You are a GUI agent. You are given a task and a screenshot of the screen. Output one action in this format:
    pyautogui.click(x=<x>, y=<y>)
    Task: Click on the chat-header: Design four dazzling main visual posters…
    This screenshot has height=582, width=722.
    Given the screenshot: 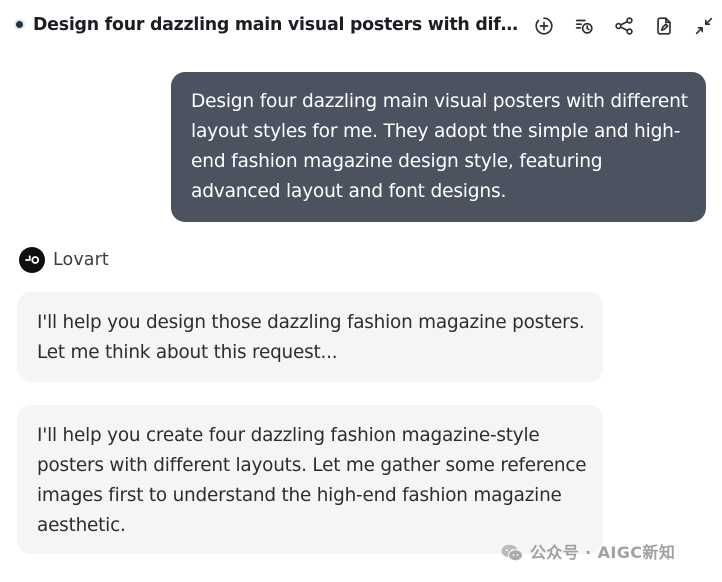 What is the action you would take?
    pyautogui.click(x=361, y=26)
    